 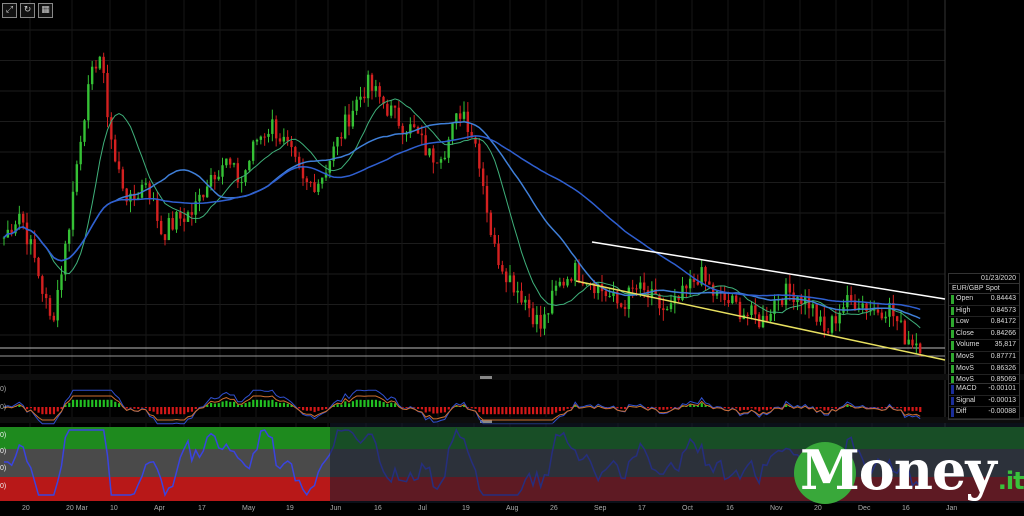 I want to click on expand-icon: ⤢, so click(x=9, y=10).